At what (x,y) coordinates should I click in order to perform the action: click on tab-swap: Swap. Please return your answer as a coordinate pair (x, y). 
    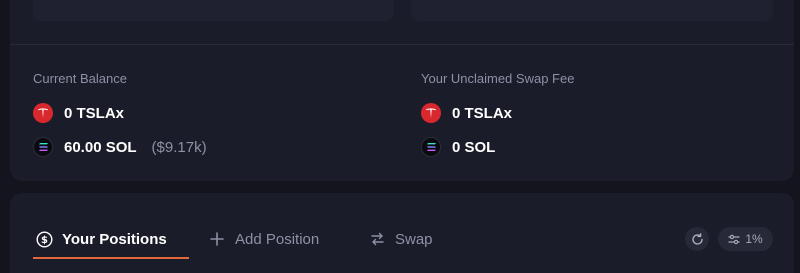
    Looking at the image, I should click on (400, 239).